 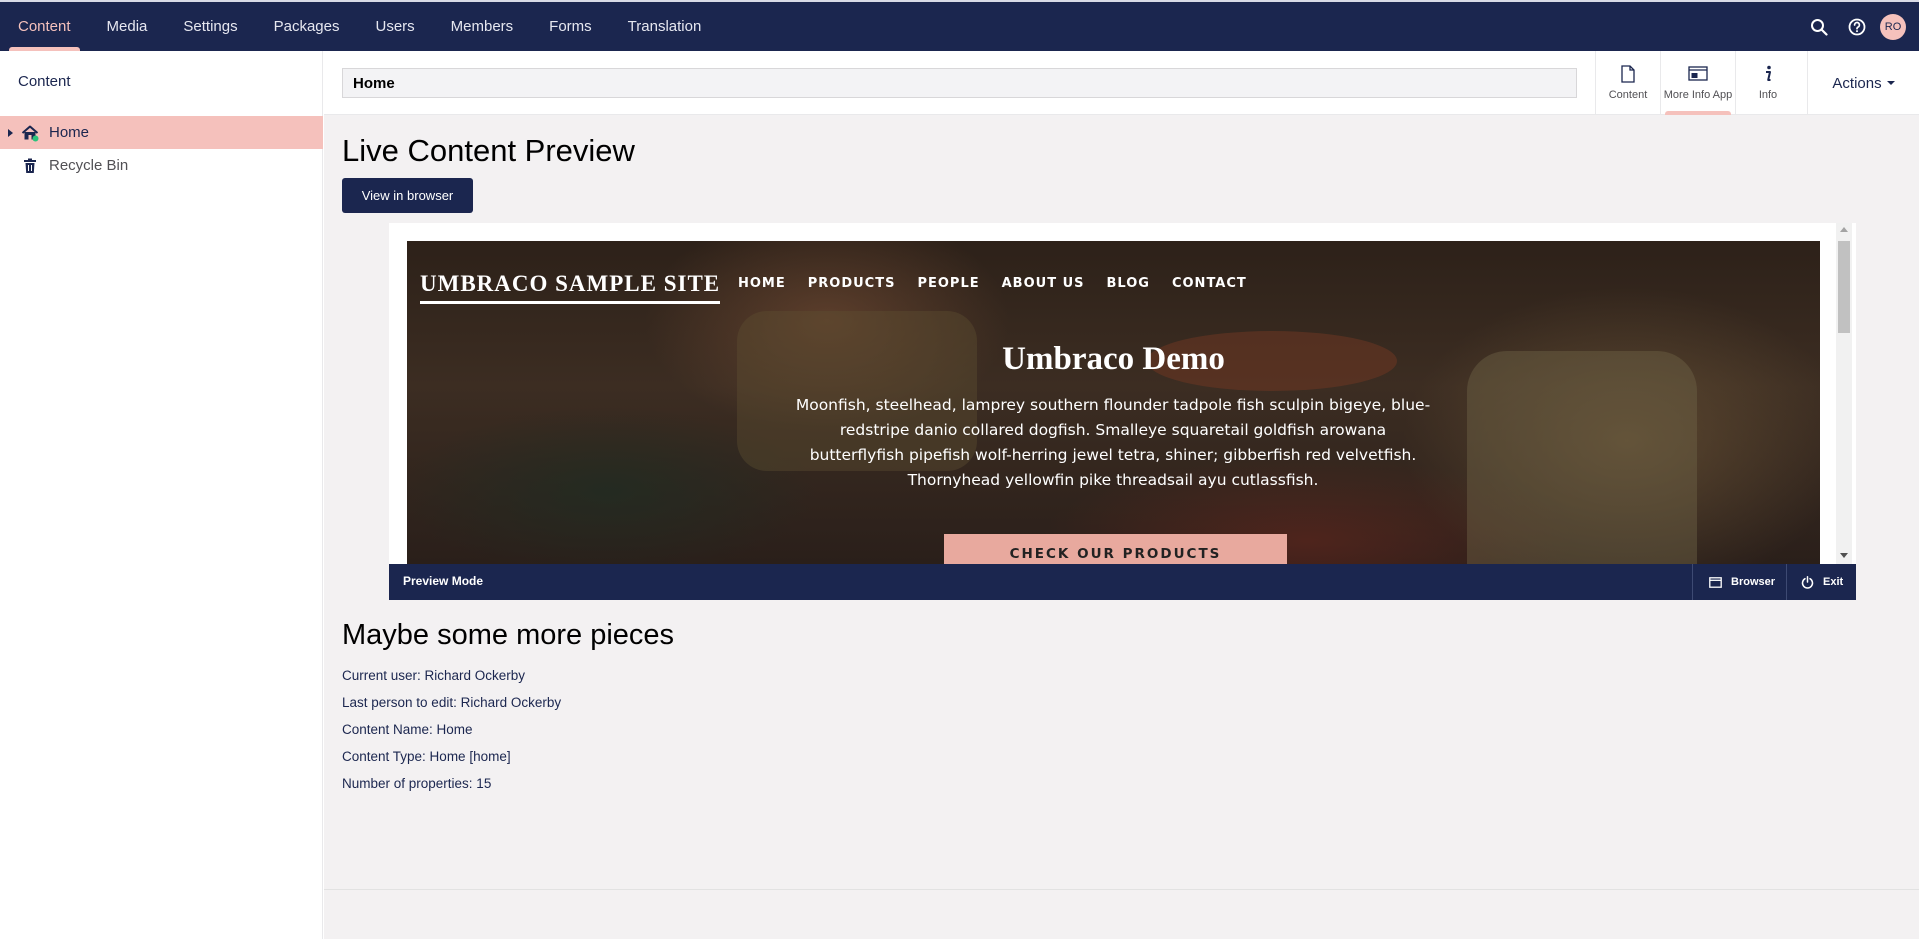 I want to click on home-icon, so click(x=30, y=133).